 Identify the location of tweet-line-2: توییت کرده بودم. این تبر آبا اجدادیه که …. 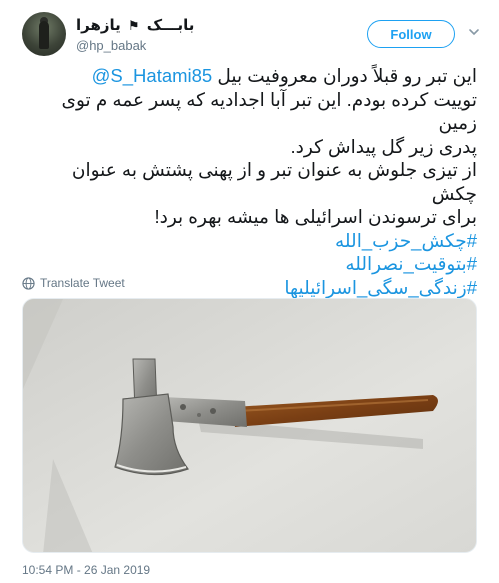
(269, 111).